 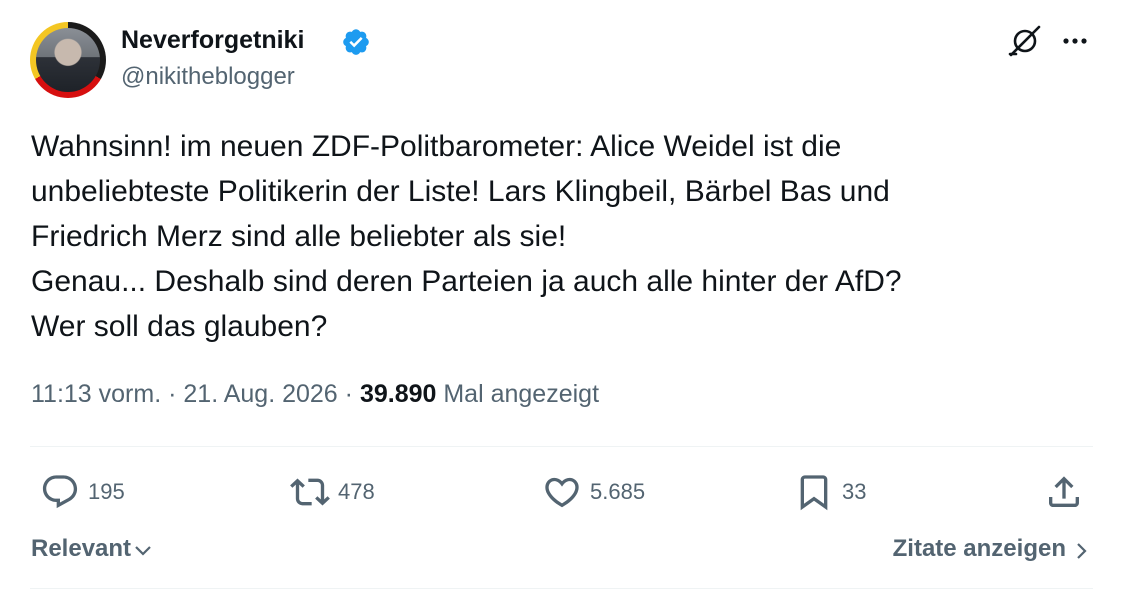 What do you see at coordinates (618, 491) in the screenshot?
I see `like-count: 5.685` at bounding box center [618, 491].